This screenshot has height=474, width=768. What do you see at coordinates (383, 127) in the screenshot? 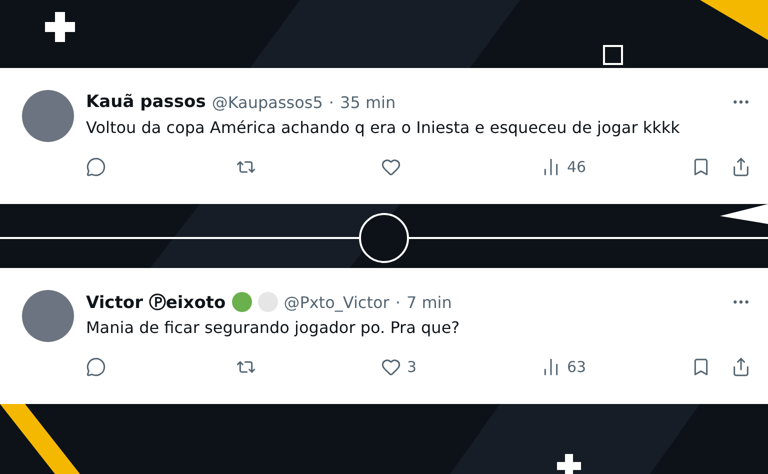
I see `post-text: Voltou da copa América achando q era o Iniesta e esqueceu de jogar kkkk` at bounding box center [383, 127].